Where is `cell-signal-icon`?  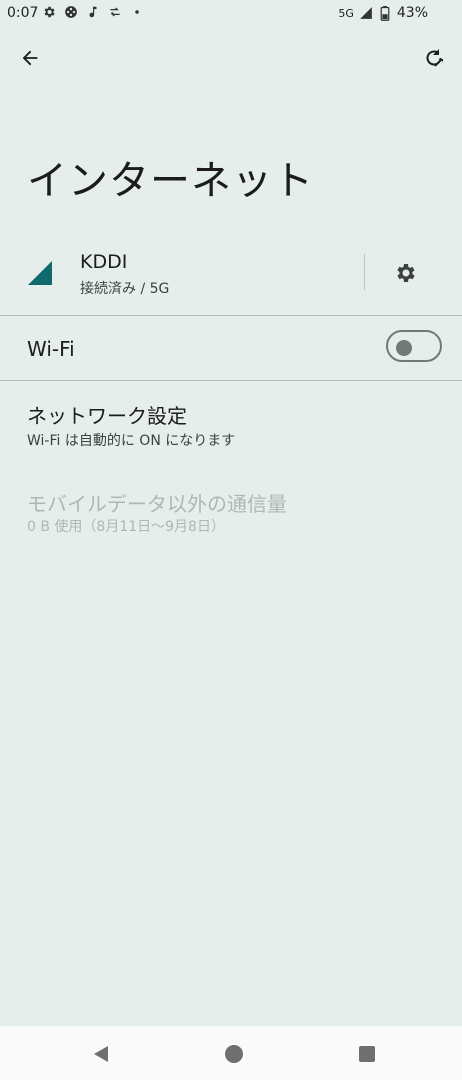 cell-signal-icon is located at coordinates (366, 13).